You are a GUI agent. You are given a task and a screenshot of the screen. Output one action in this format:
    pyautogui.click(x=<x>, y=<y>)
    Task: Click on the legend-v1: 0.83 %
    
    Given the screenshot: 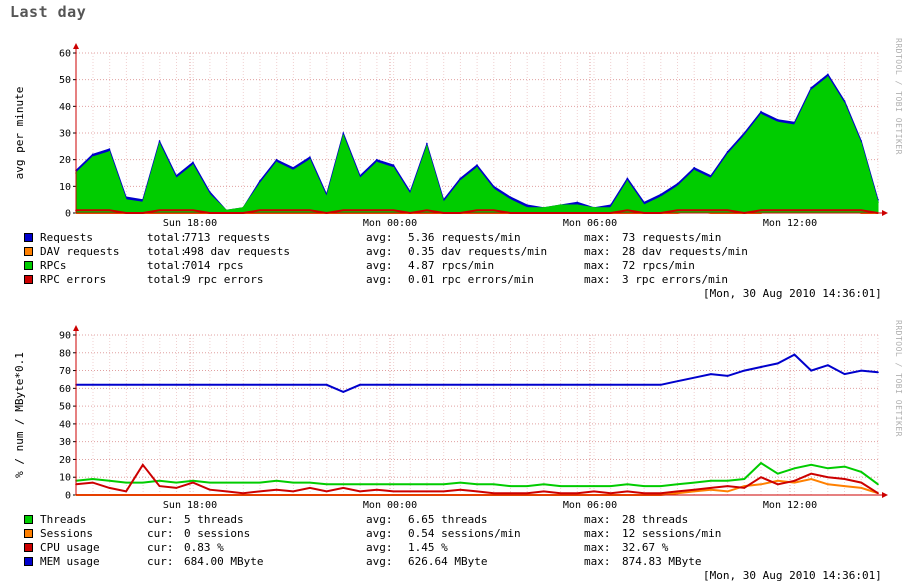 What is the action you would take?
    pyautogui.click(x=204, y=547)
    